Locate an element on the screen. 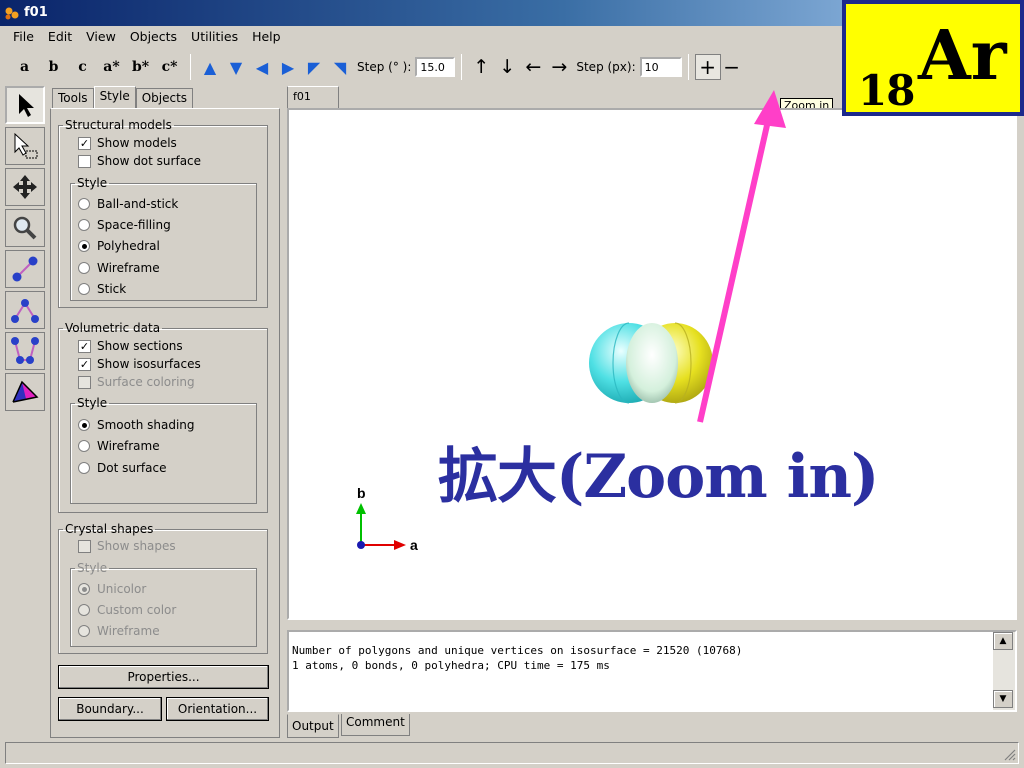 The width and height of the screenshot is (1024, 768). arrow-shaft is located at coordinates (735, 267).